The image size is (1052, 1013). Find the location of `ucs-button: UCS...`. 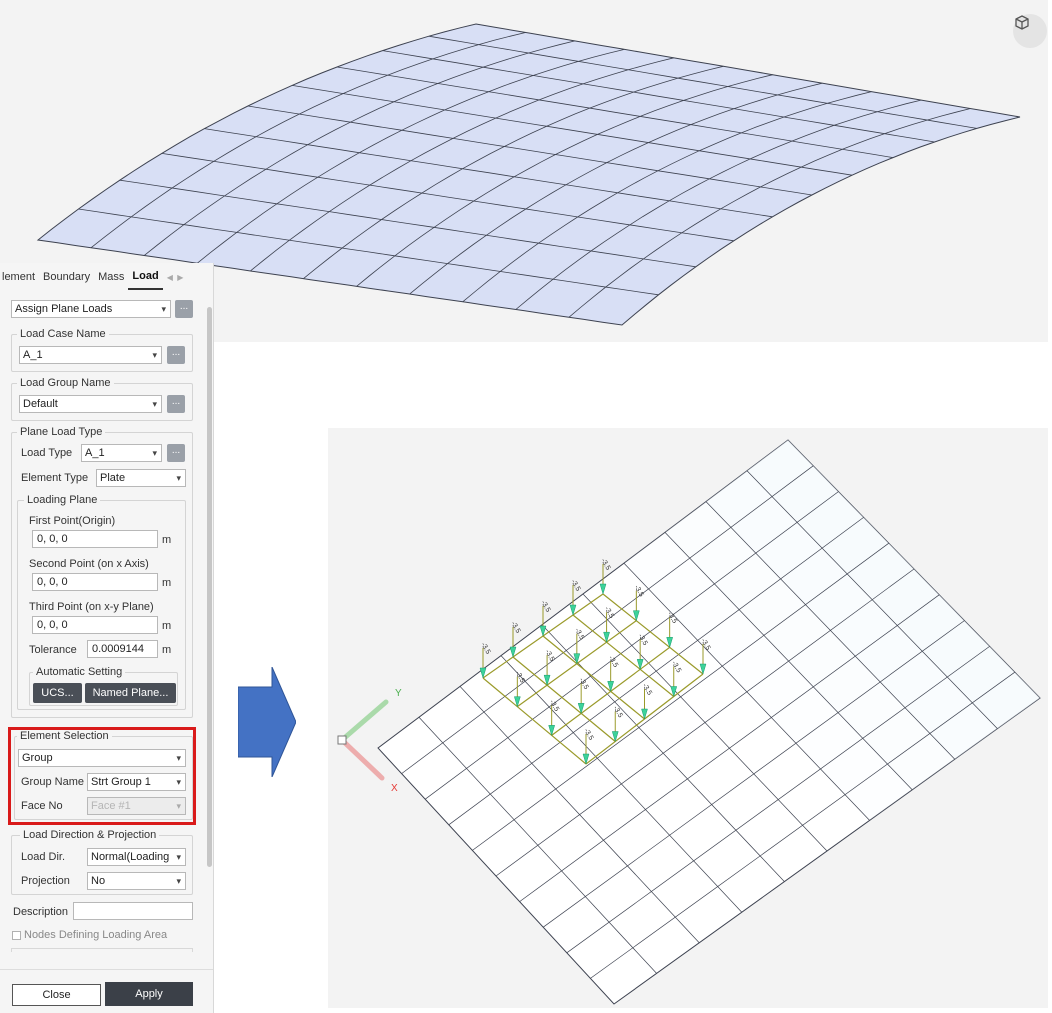

ucs-button: UCS... is located at coordinates (57, 693).